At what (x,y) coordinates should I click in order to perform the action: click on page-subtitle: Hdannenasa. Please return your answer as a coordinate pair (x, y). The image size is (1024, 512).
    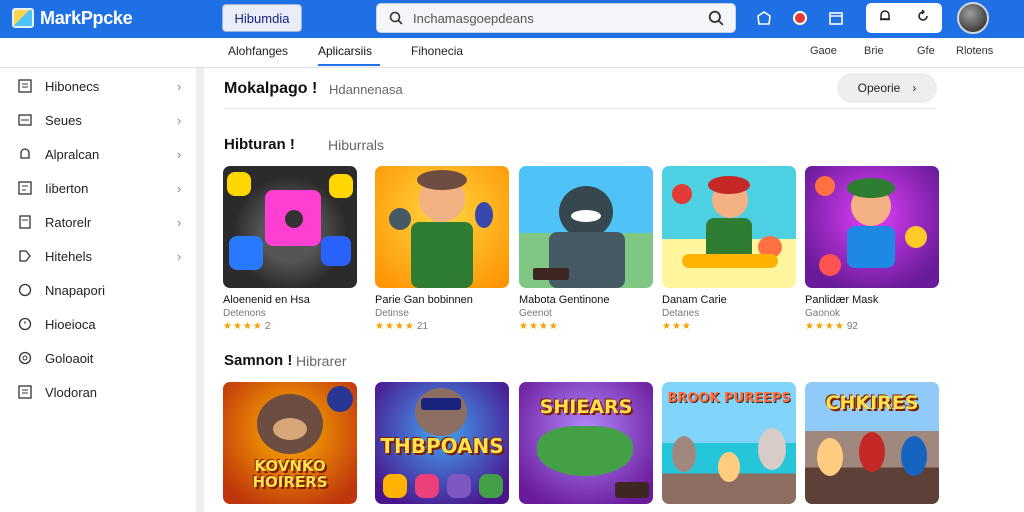
    Looking at the image, I should click on (366, 89).